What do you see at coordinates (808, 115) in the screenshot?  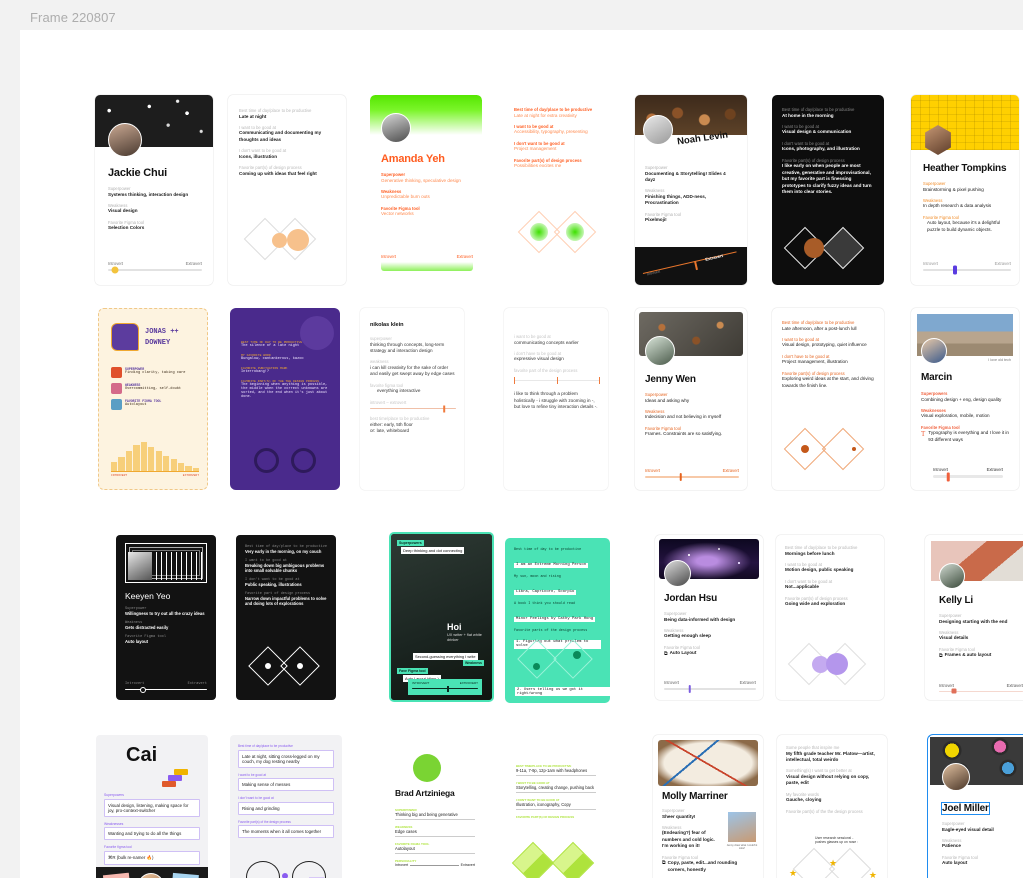 I see `field-value: At home in the morning` at bounding box center [808, 115].